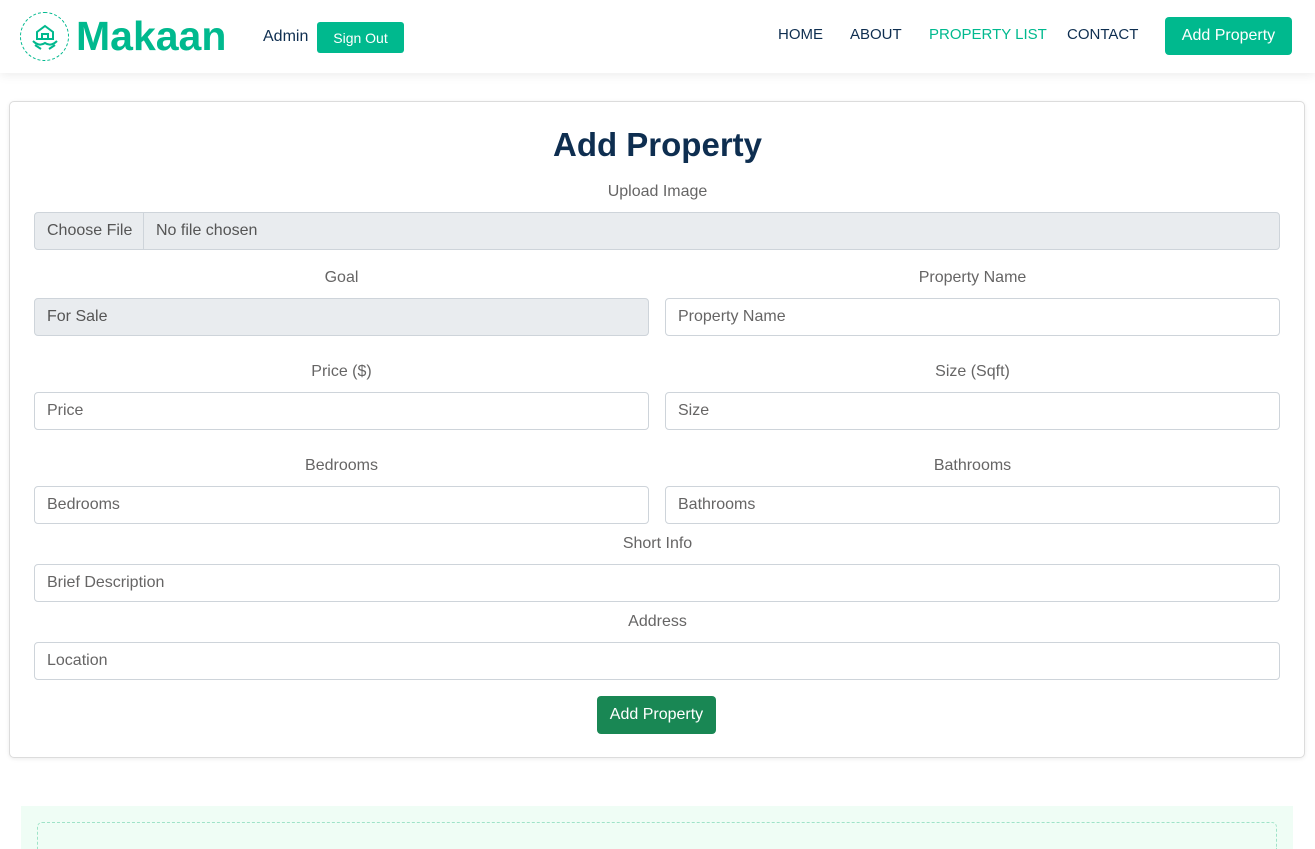 This screenshot has width=1315, height=849. I want to click on goal-field: For Sale, so click(341, 317).